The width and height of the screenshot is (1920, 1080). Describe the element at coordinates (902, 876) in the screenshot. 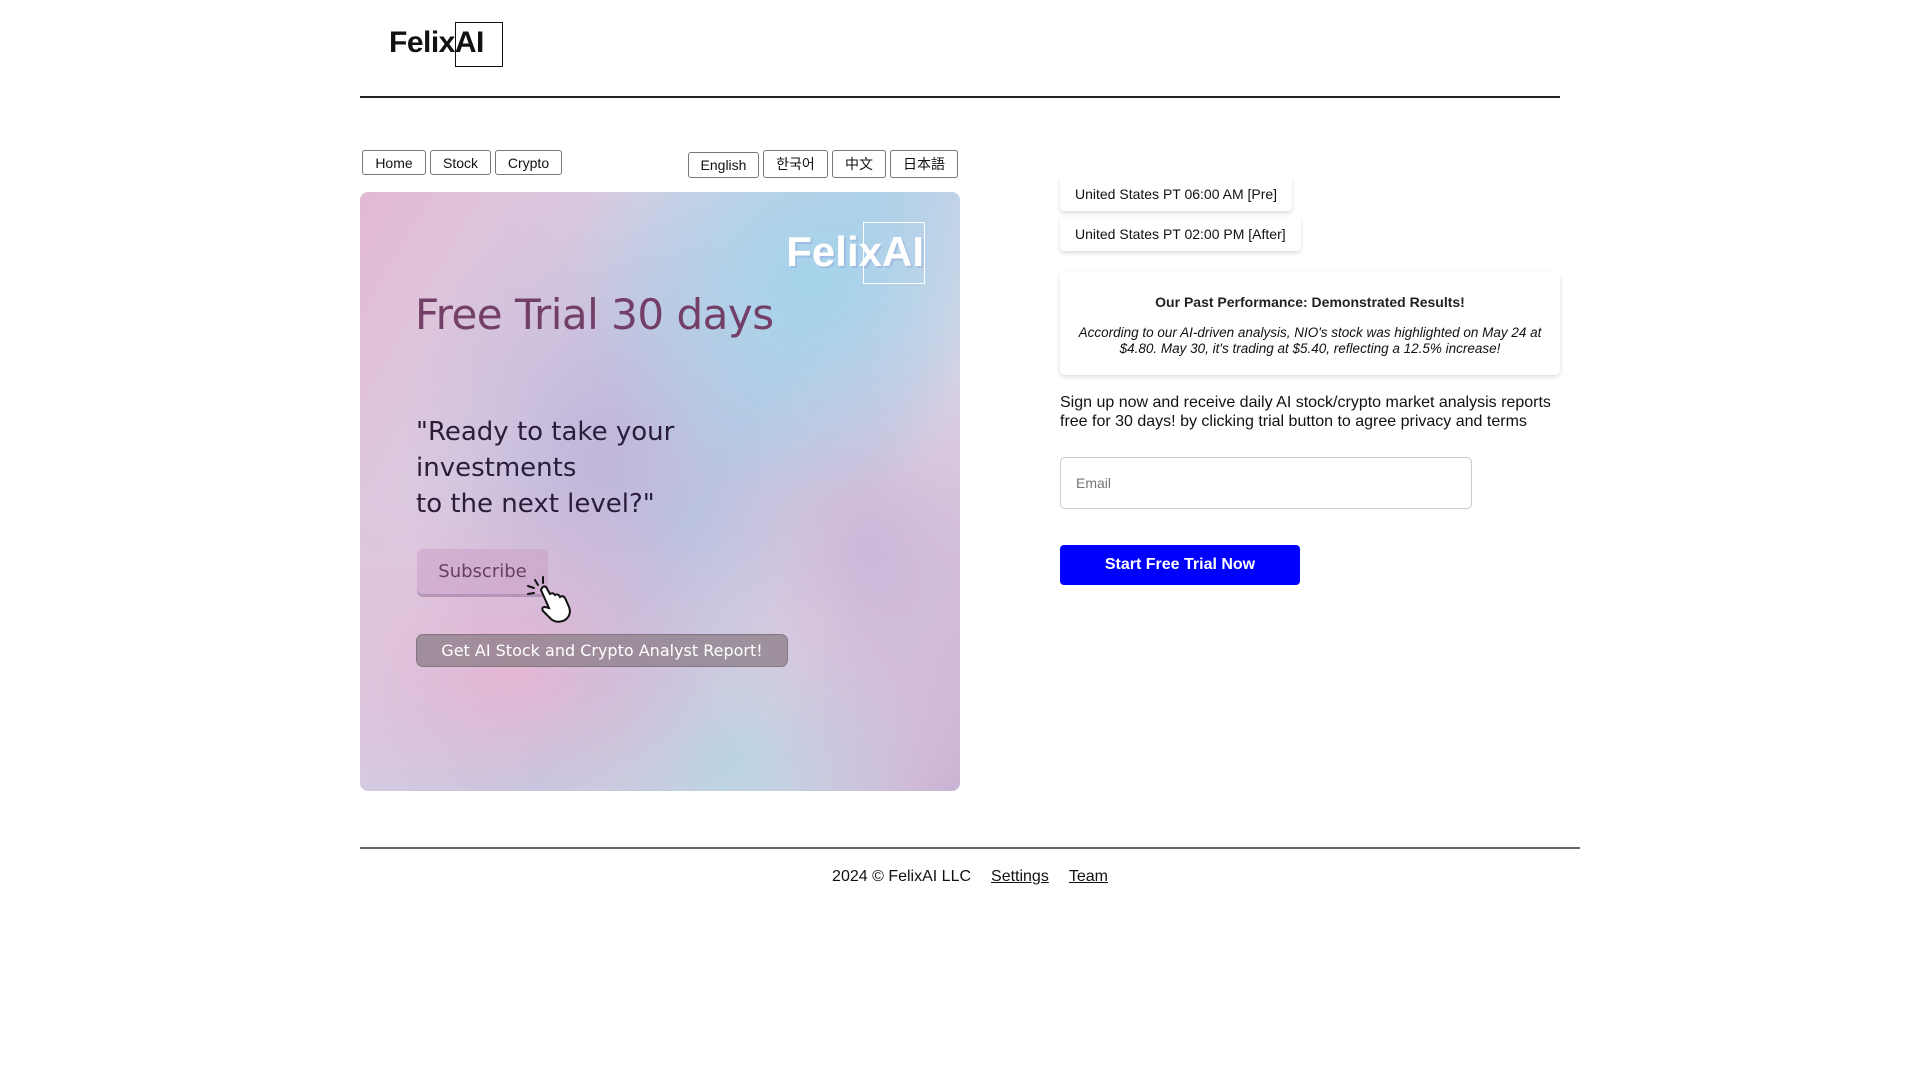

I see `copyright: 2024 © FelixAI LLC` at that location.